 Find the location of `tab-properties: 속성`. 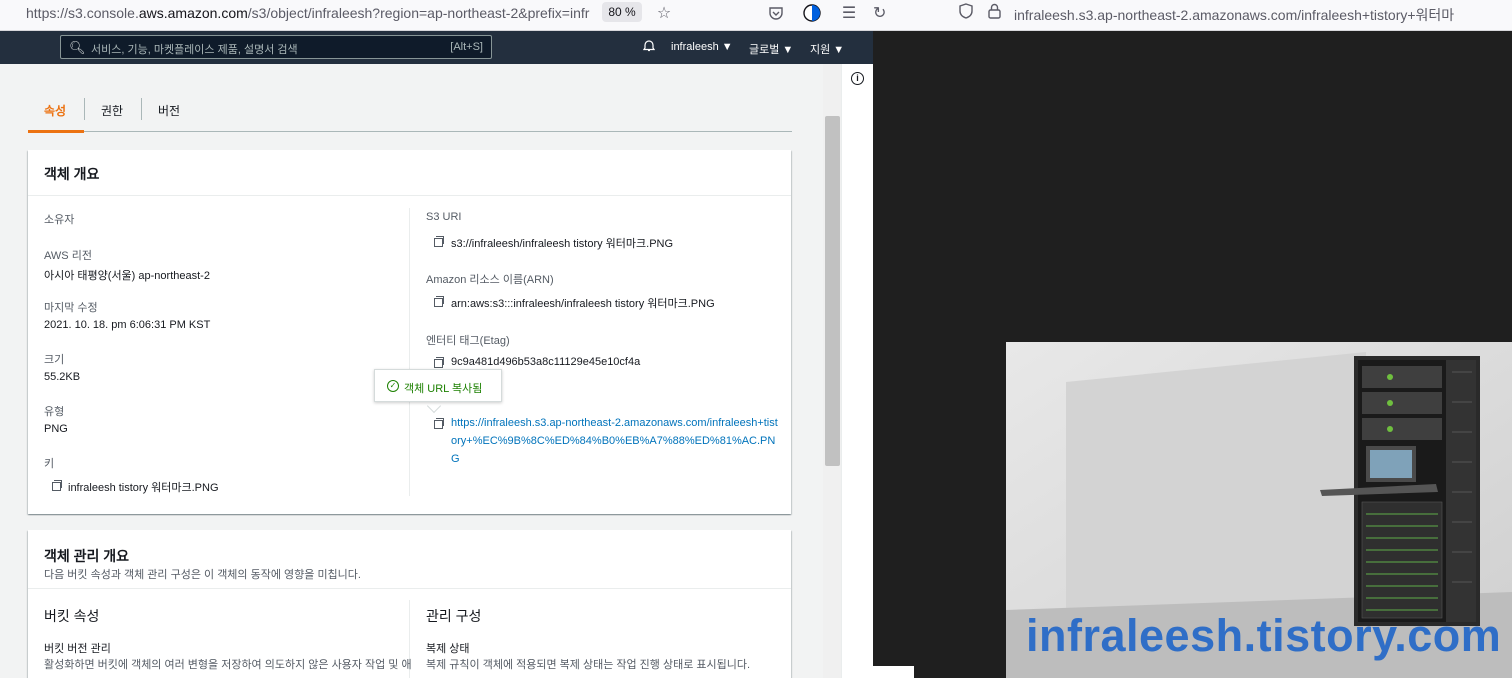

tab-properties: 속성 is located at coordinates (55, 110).